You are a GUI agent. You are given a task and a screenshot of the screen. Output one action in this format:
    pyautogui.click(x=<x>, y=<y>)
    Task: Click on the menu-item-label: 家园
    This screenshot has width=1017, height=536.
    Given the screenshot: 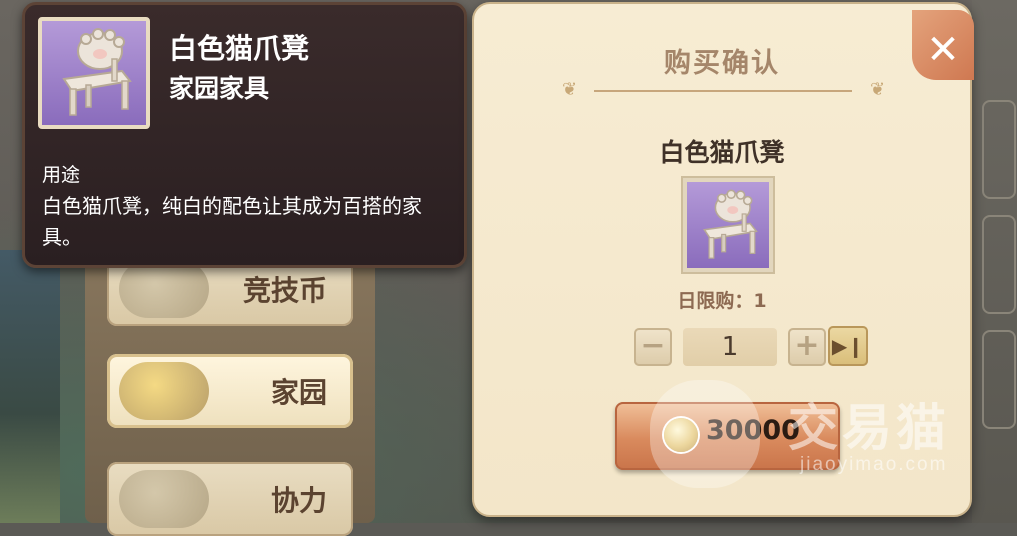 What is the action you would take?
    pyautogui.click(x=298, y=392)
    